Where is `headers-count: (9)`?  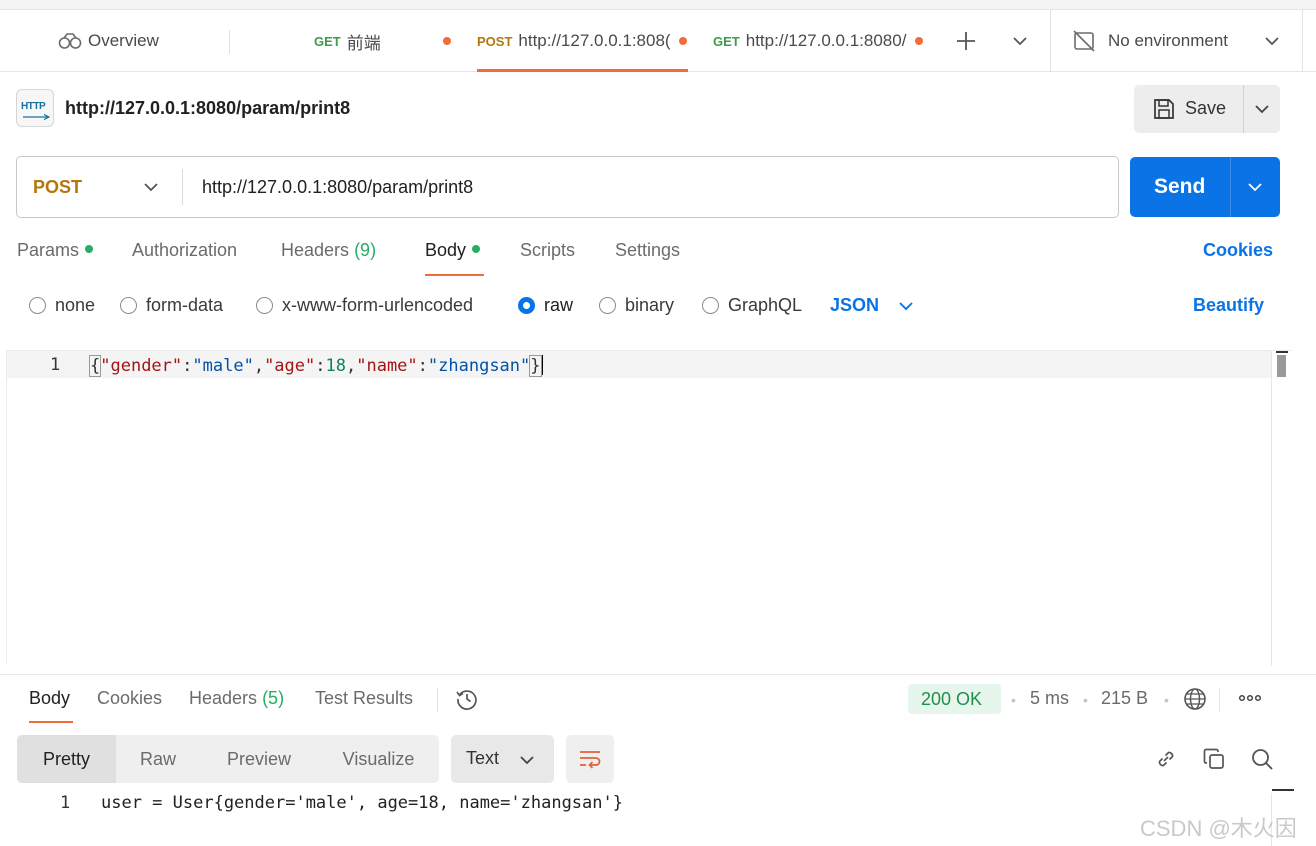
headers-count: (9) is located at coordinates (365, 250).